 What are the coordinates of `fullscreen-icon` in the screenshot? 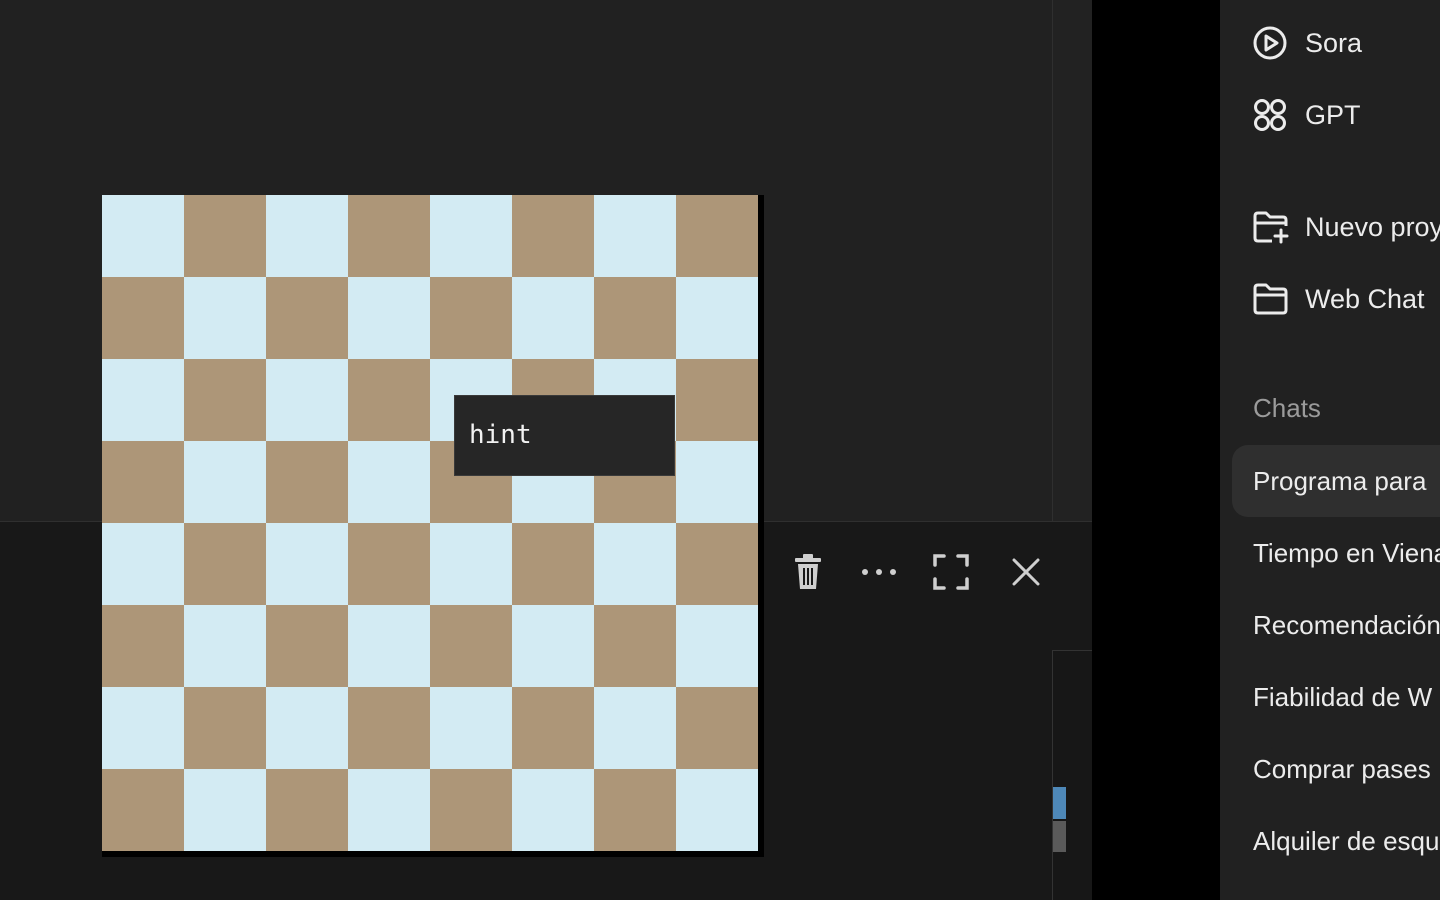 It's located at (951, 572).